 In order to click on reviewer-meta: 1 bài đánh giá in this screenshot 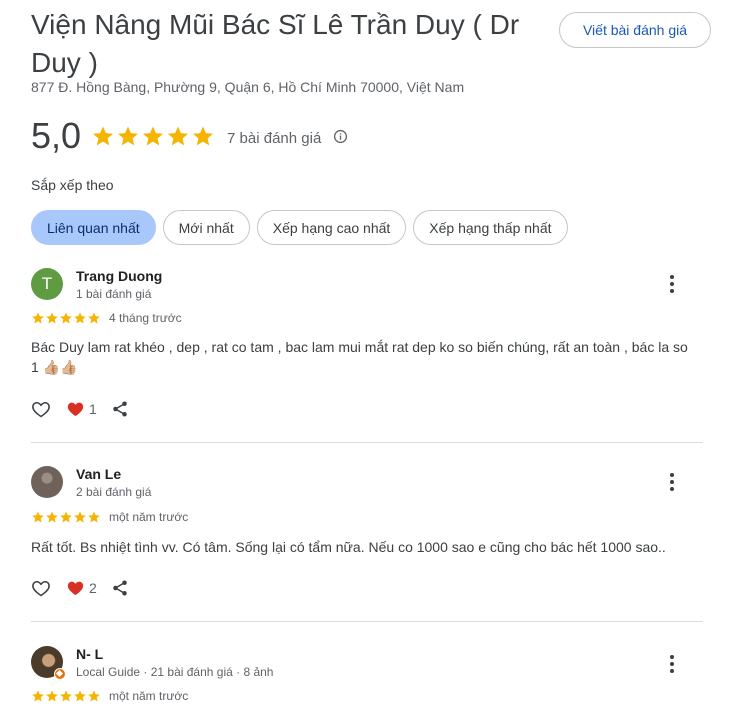, I will do `click(114, 294)`.